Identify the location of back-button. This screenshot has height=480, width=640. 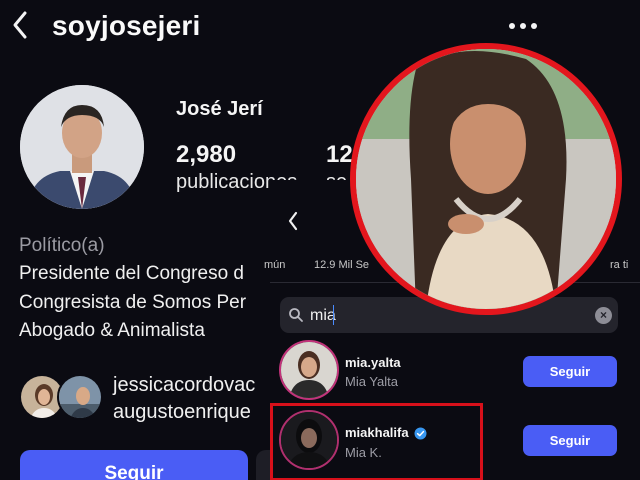
(20, 25).